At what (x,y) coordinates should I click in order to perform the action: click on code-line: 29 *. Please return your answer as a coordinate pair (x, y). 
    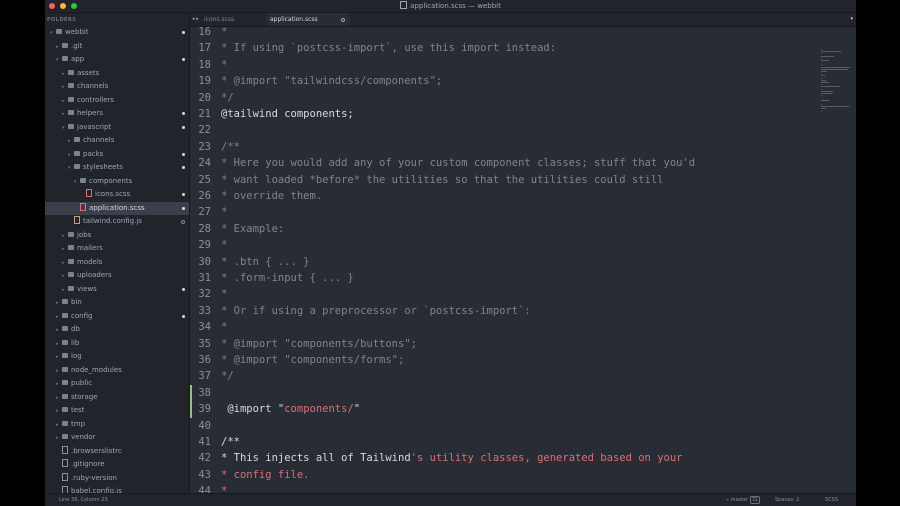
    Looking at the image, I should click on (504, 245).